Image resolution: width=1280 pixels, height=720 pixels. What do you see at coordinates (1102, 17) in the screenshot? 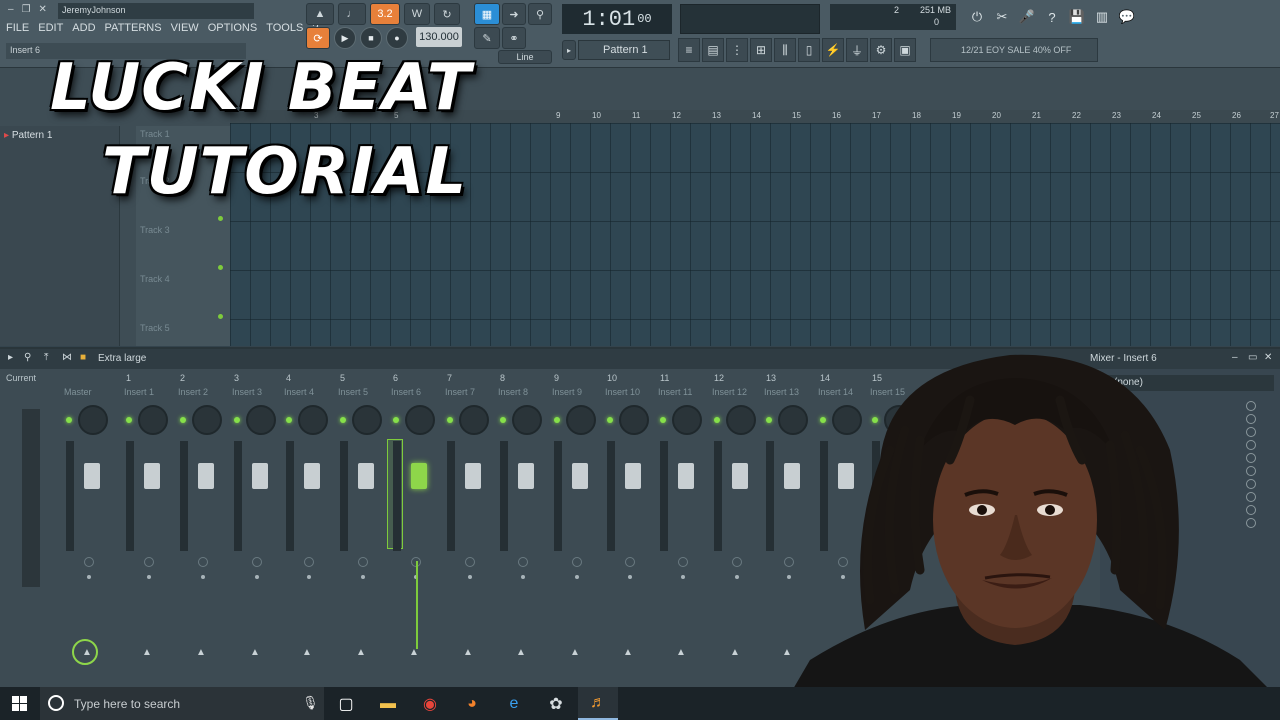
I see `render-icon: ▥` at bounding box center [1102, 17].